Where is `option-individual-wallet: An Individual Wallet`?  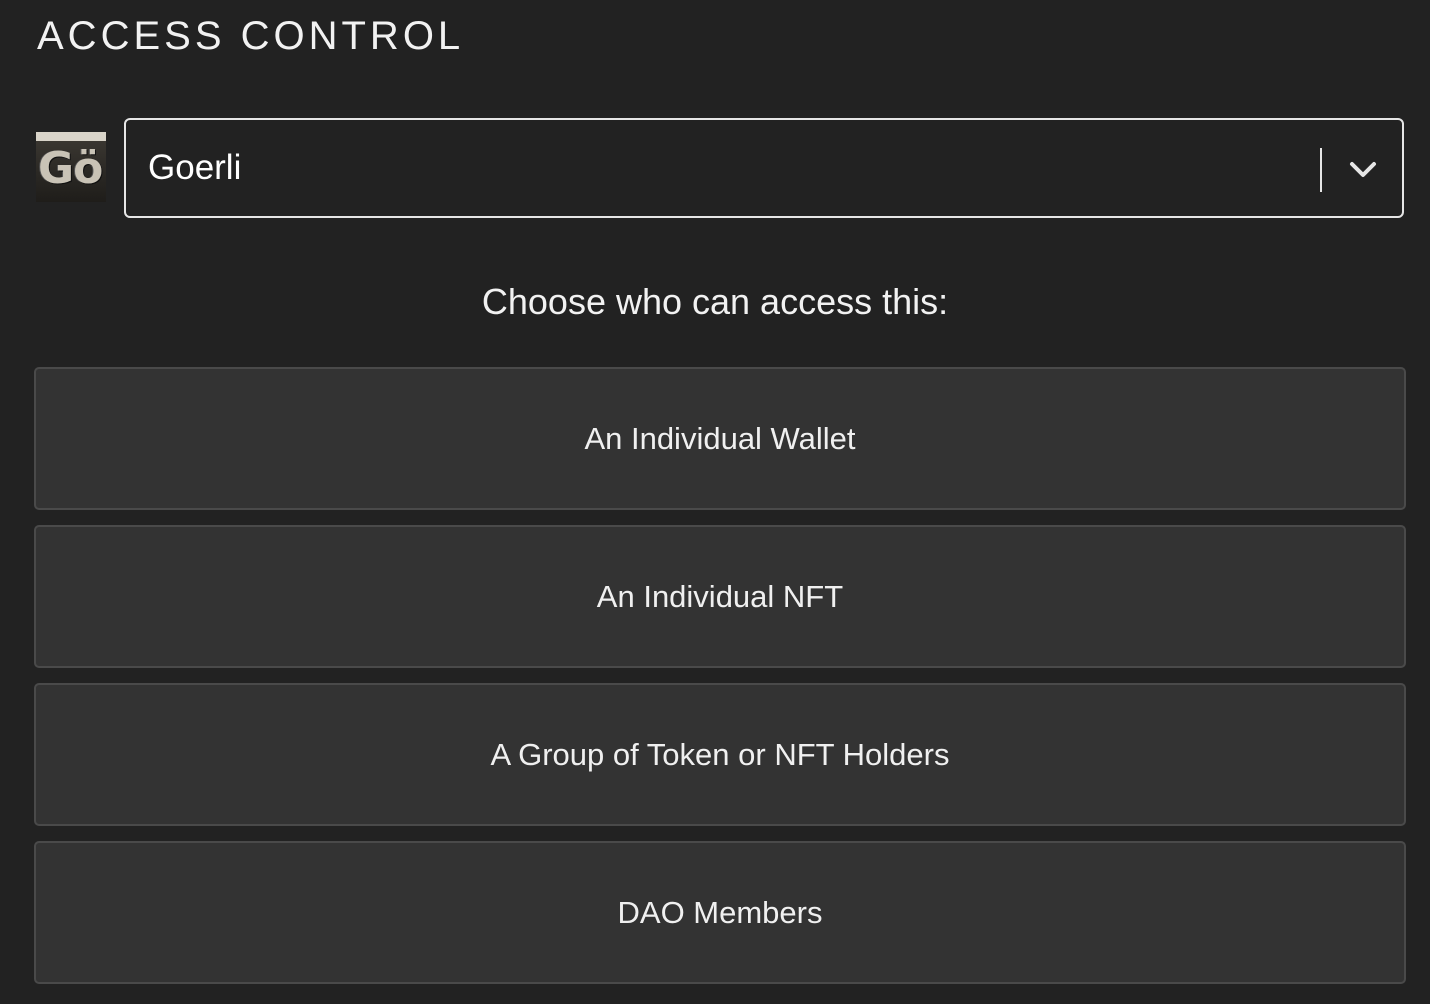 option-individual-wallet: An Individual Wallet is located at coordinates (720, 438).